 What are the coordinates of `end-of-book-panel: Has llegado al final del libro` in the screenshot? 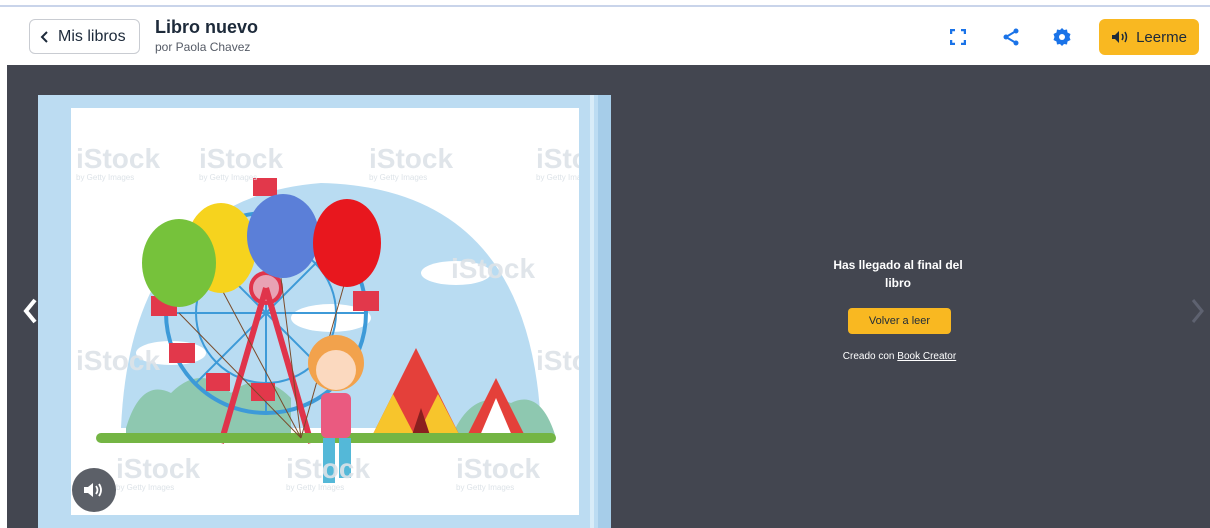 It's located at (898, 274).